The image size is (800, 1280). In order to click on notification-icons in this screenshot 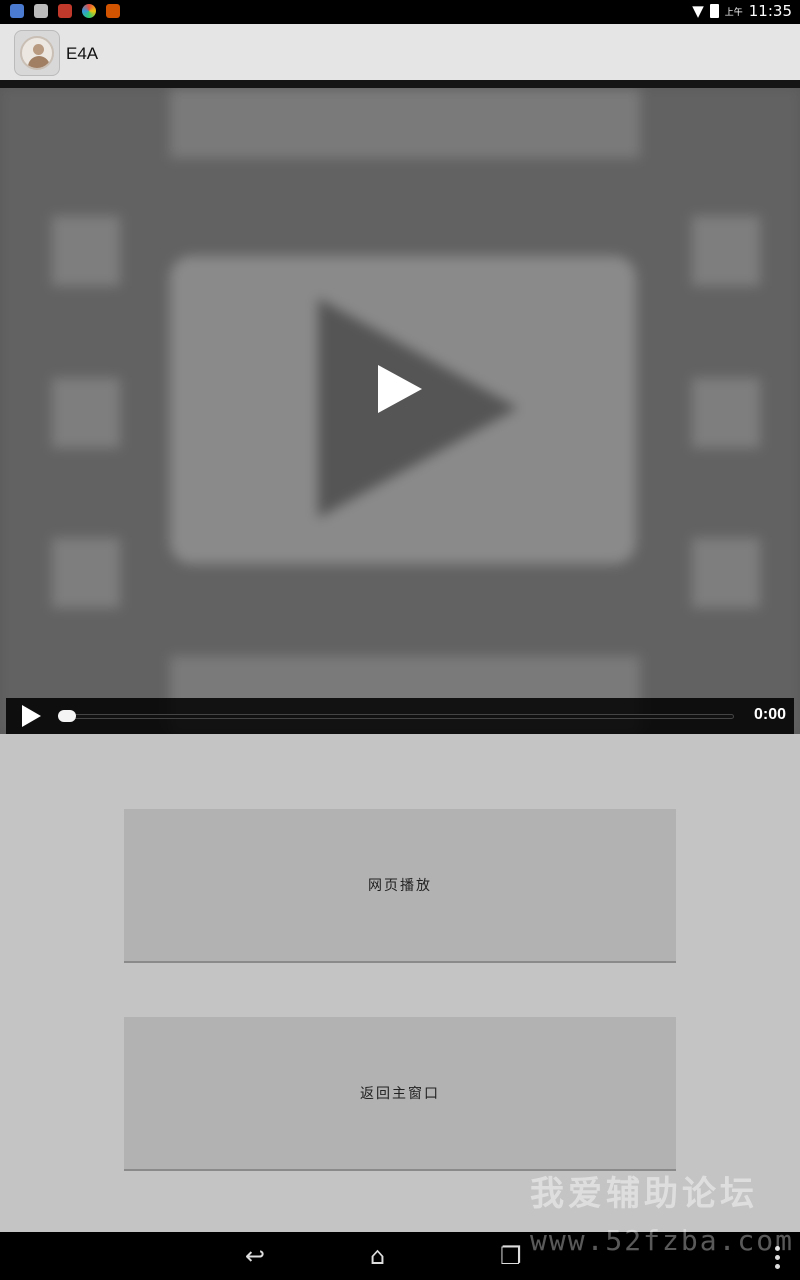, I will do `click(65, 11)`.